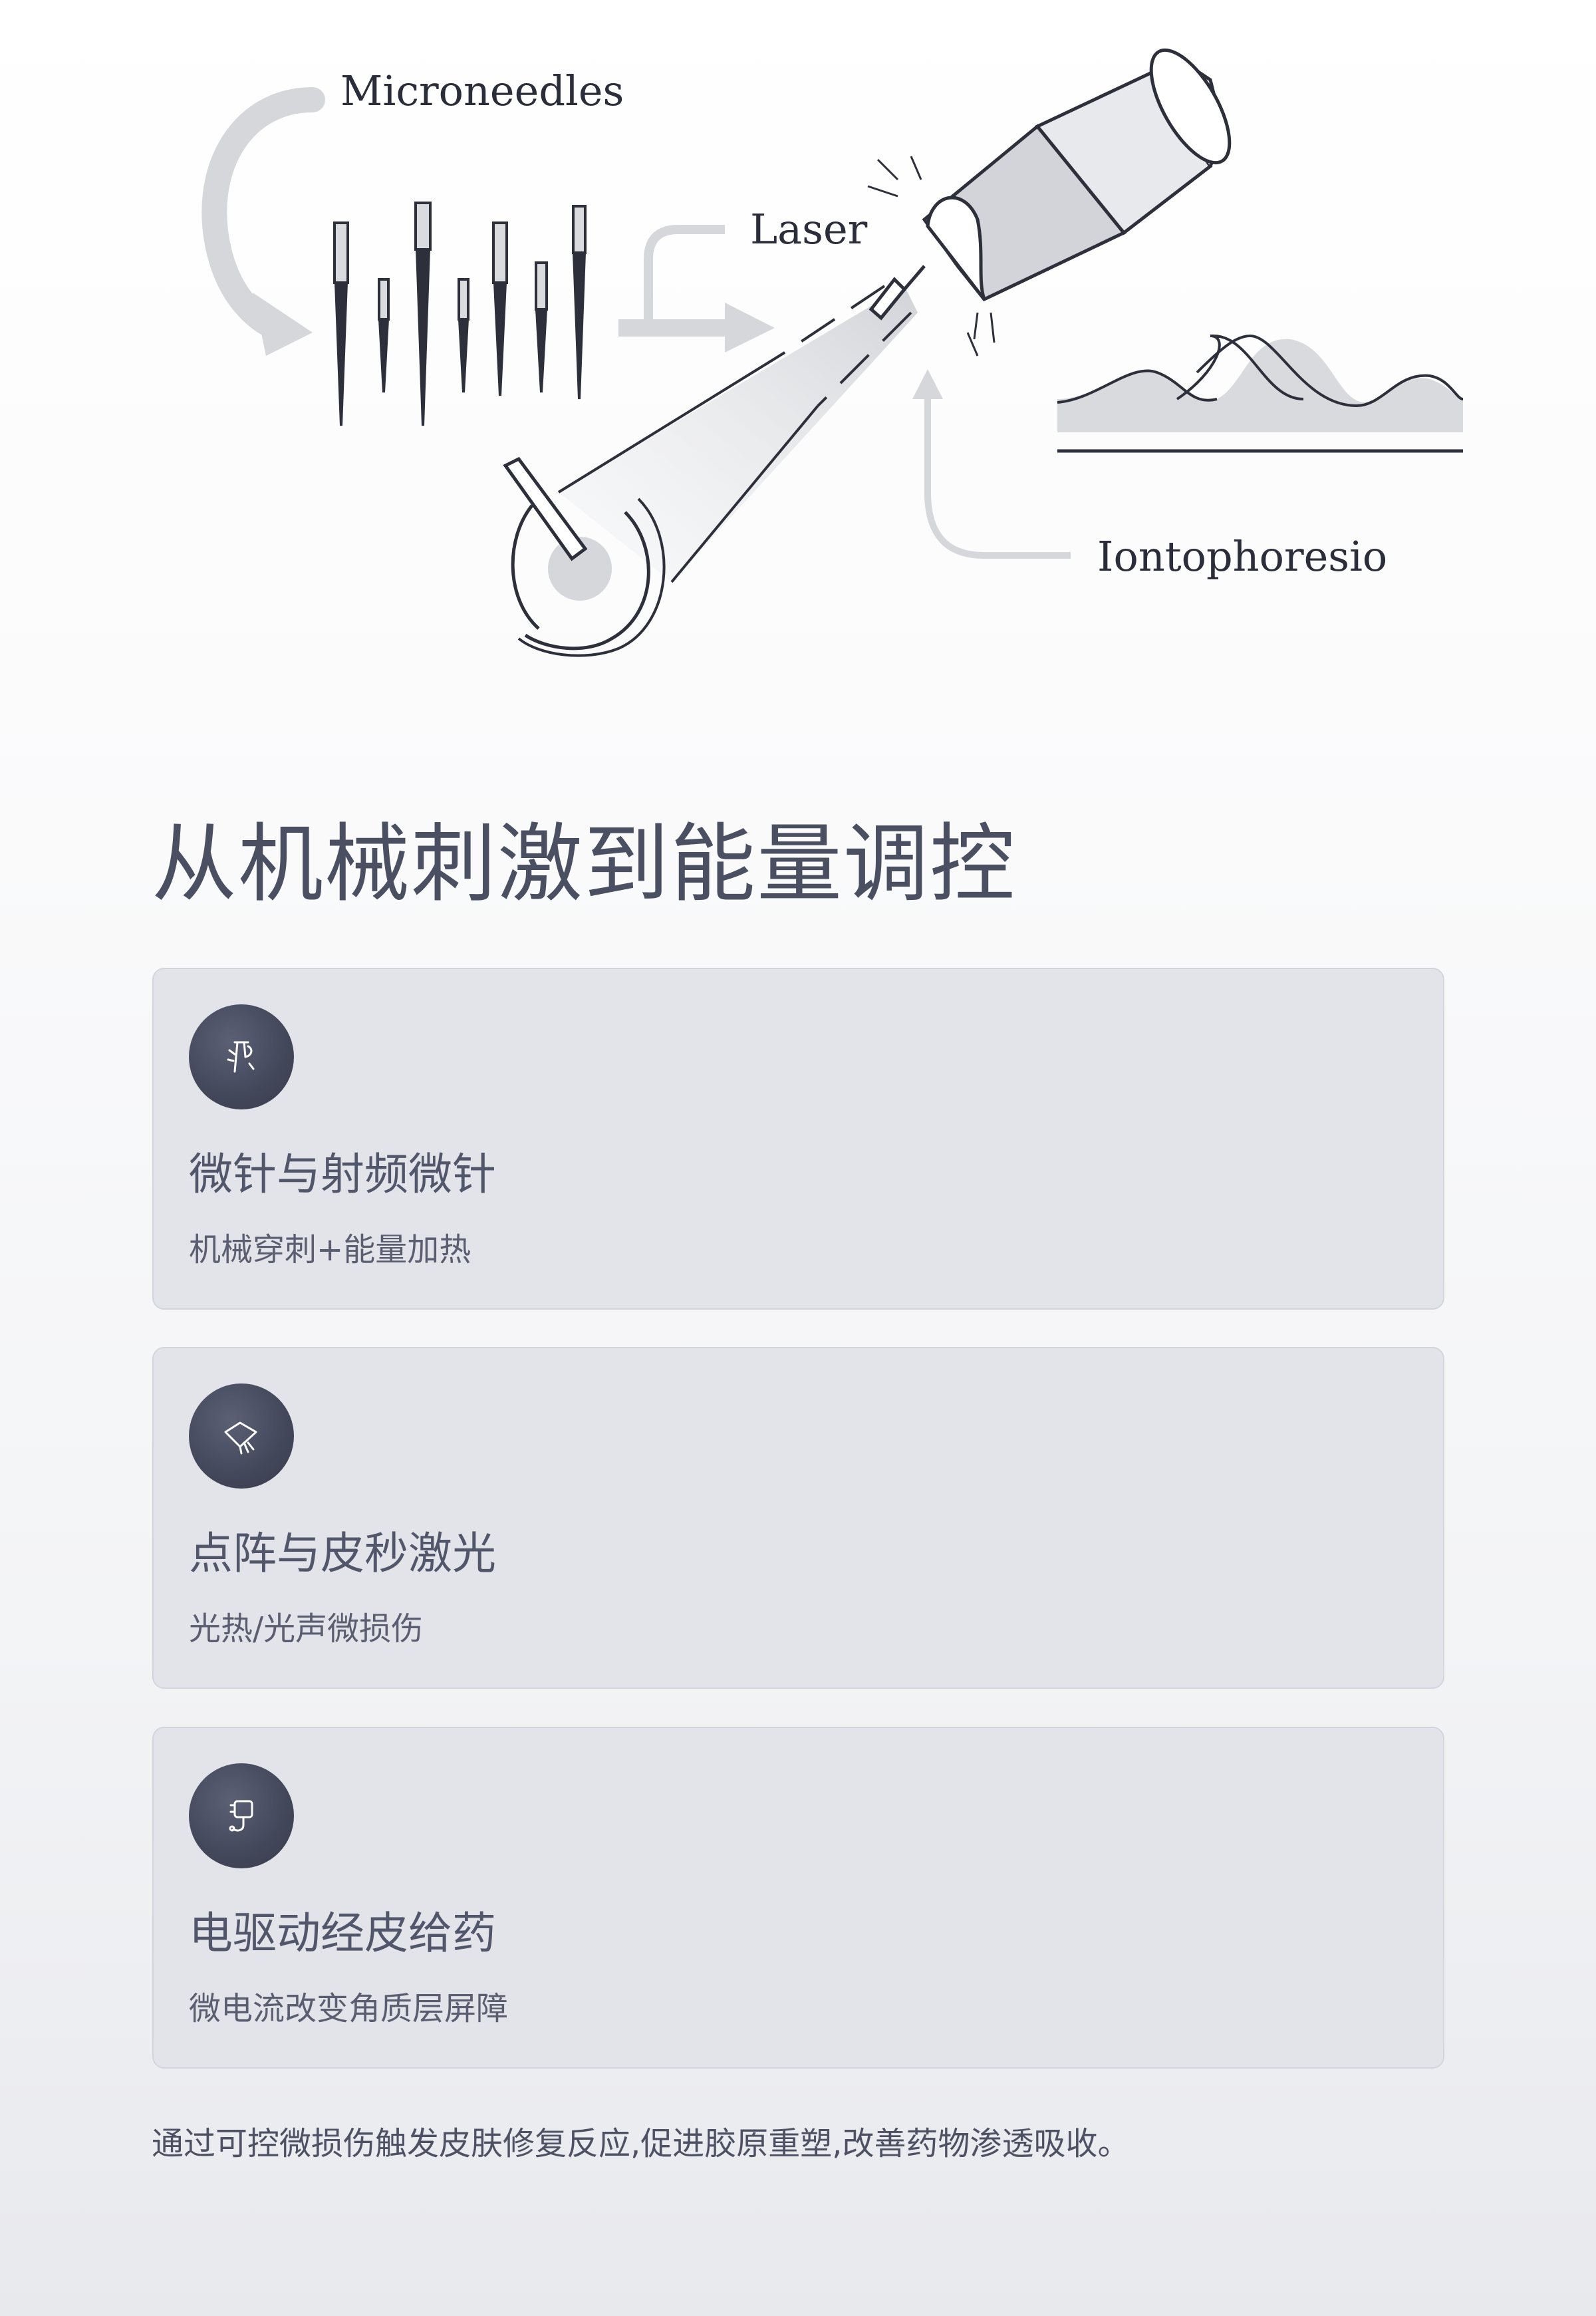  Describe the element at coordinates (798, 1898) in the screenshot. I see `feature-card-iontophoresis: 电驱动经皮给药 微电流改变角质层屏障` at that location.